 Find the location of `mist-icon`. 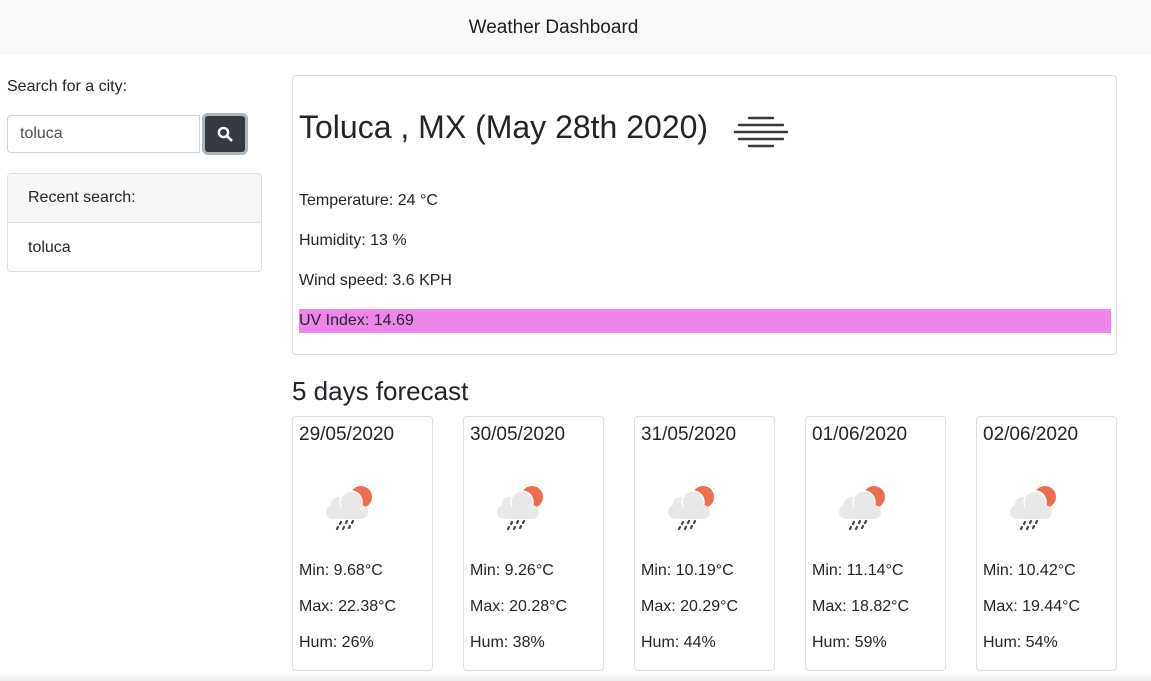

mist-icon is located at coordinates (761, 132).